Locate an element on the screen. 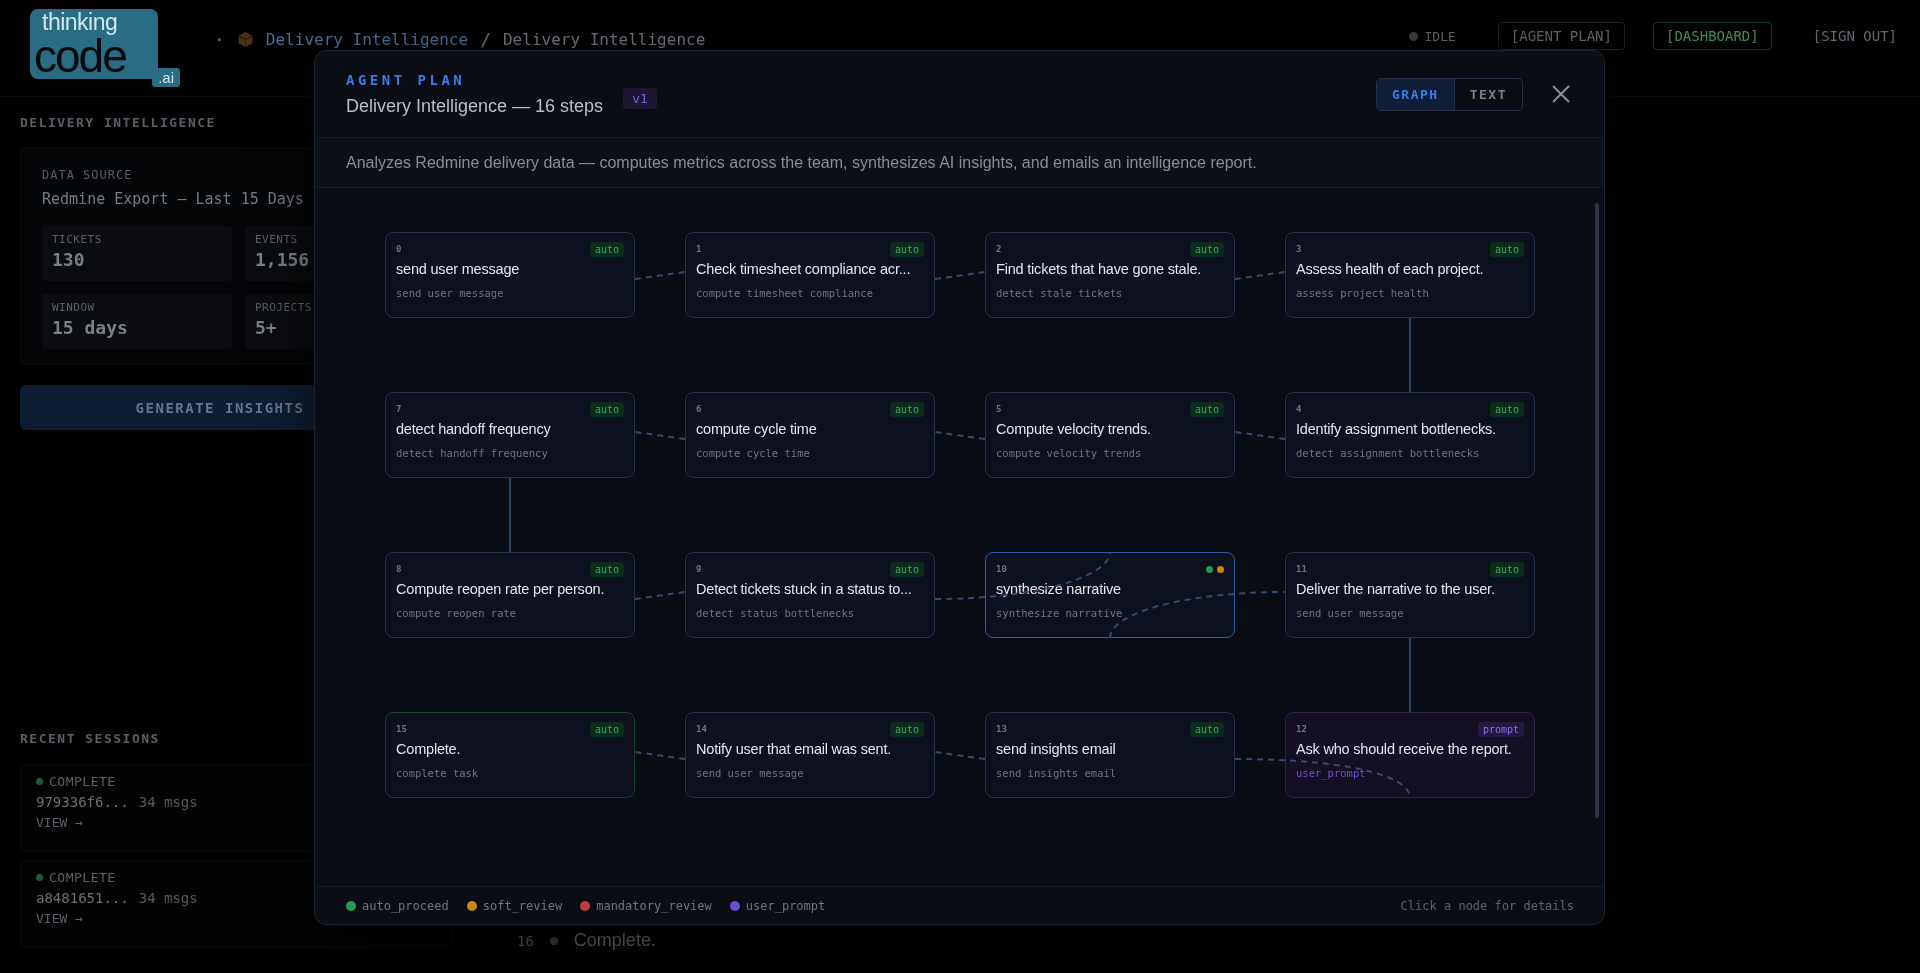 The height and width of the screenshot is (973, 1920). nav-button: [DASHBOARD] is located at coordinates (1712, 36).